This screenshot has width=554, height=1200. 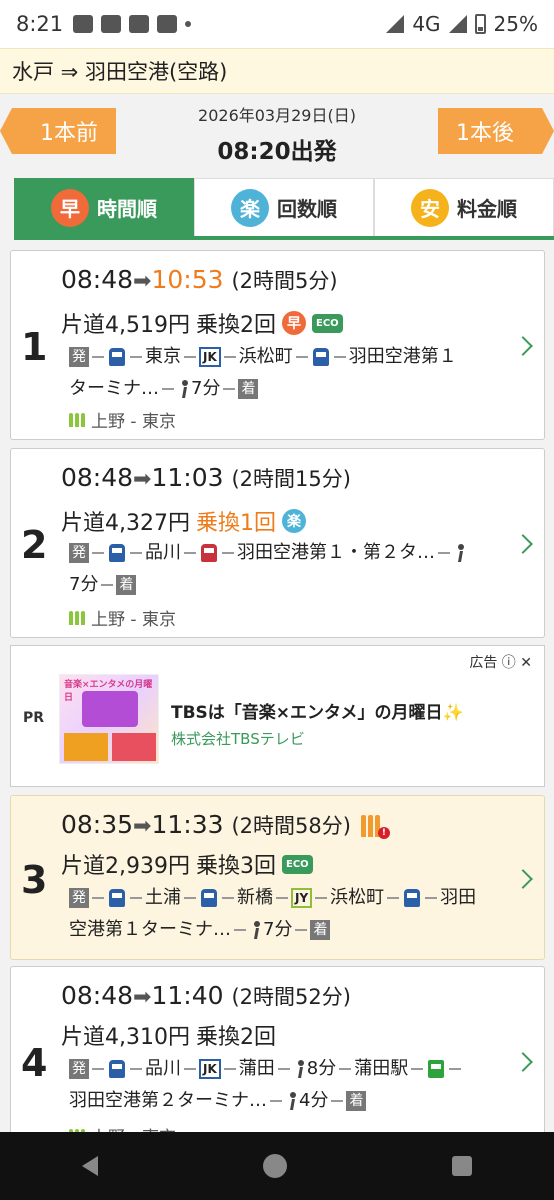 I want to click on date-navigation: 1本前 2026年03月29日(日) 08:20出発 1本後, so click(x=277, y=130).